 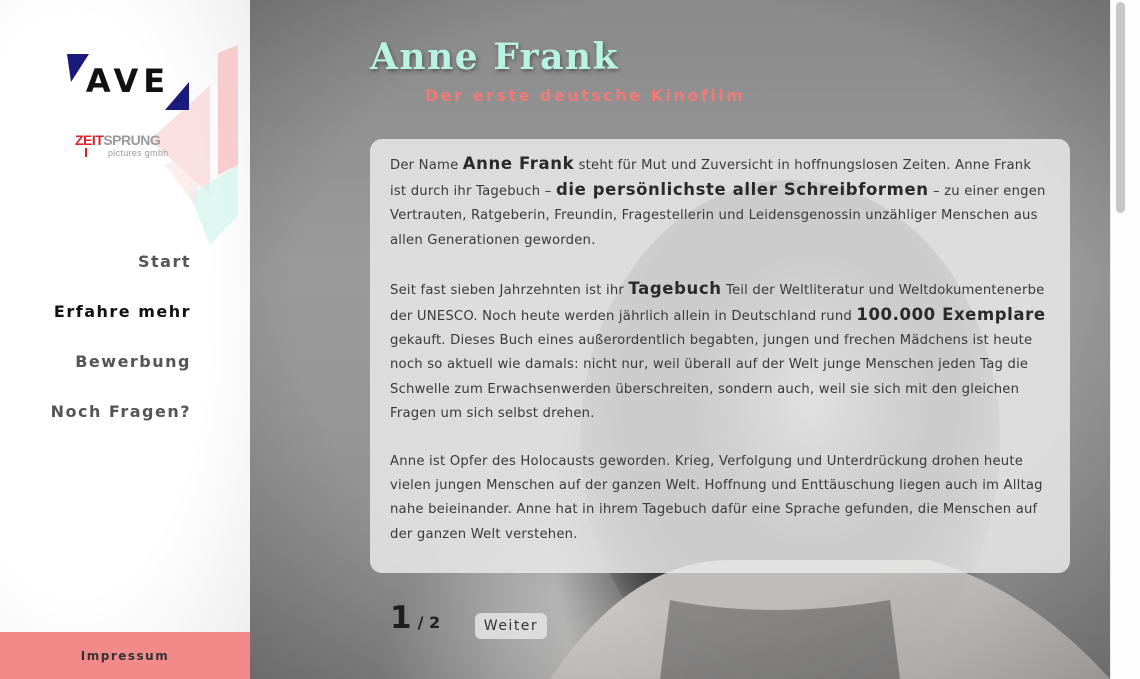 I want to click on scrollbar, so click(x=1125, y=339).